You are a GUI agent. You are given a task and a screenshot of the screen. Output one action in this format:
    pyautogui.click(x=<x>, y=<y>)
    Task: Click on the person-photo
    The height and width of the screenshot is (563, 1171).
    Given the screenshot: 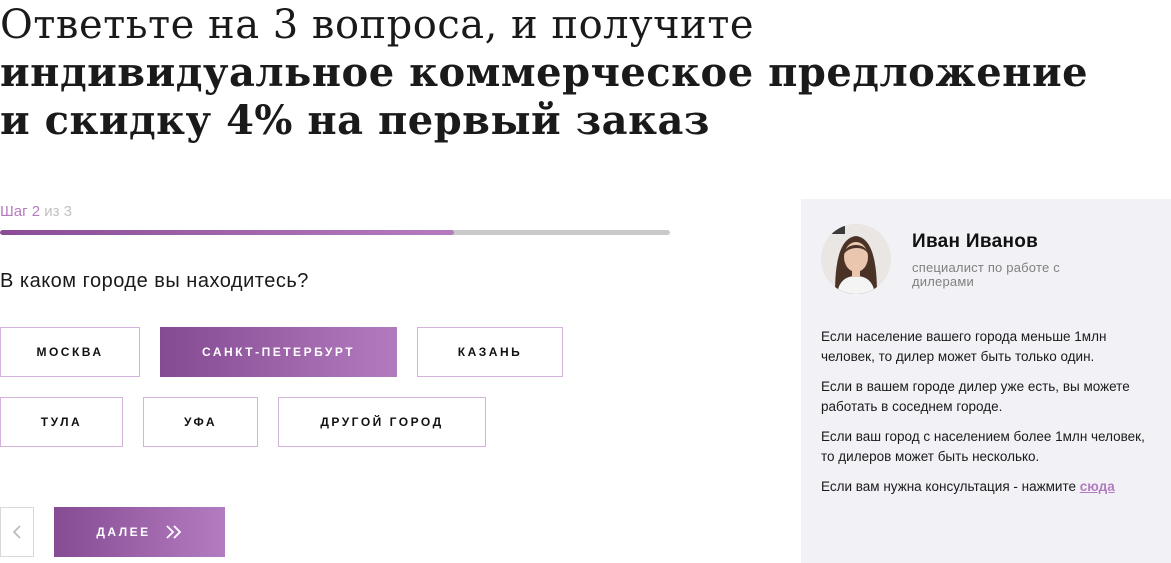 What is the action you would take?
    pyautogui.click(x=856, y=259)
    